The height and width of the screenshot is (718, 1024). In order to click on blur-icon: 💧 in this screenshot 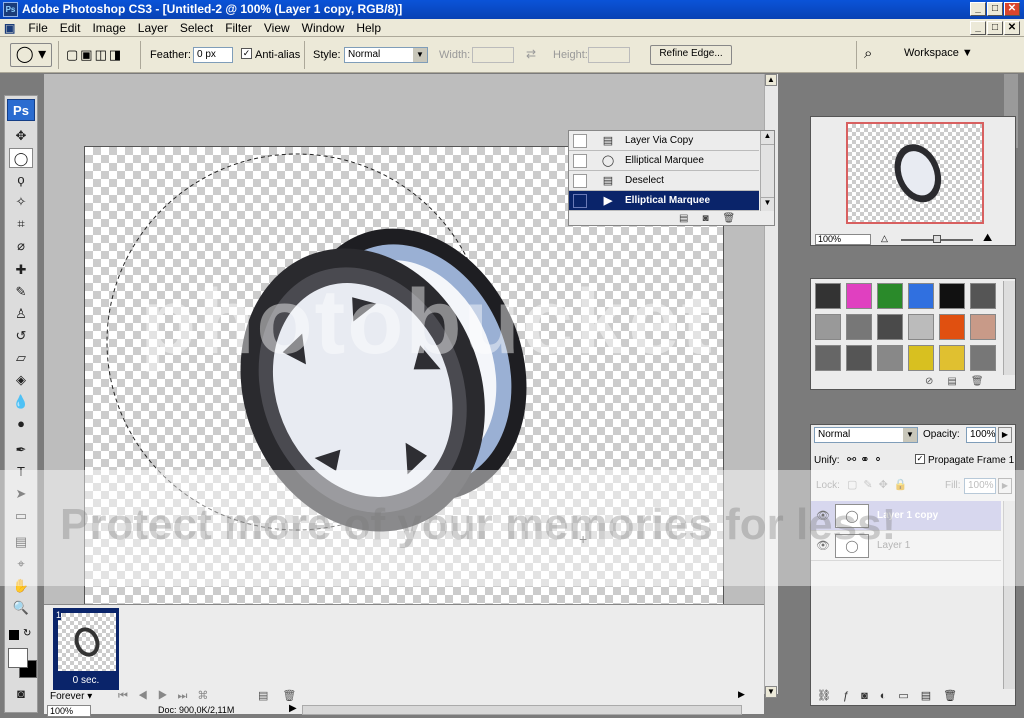, I will do `click(21, 402)`.